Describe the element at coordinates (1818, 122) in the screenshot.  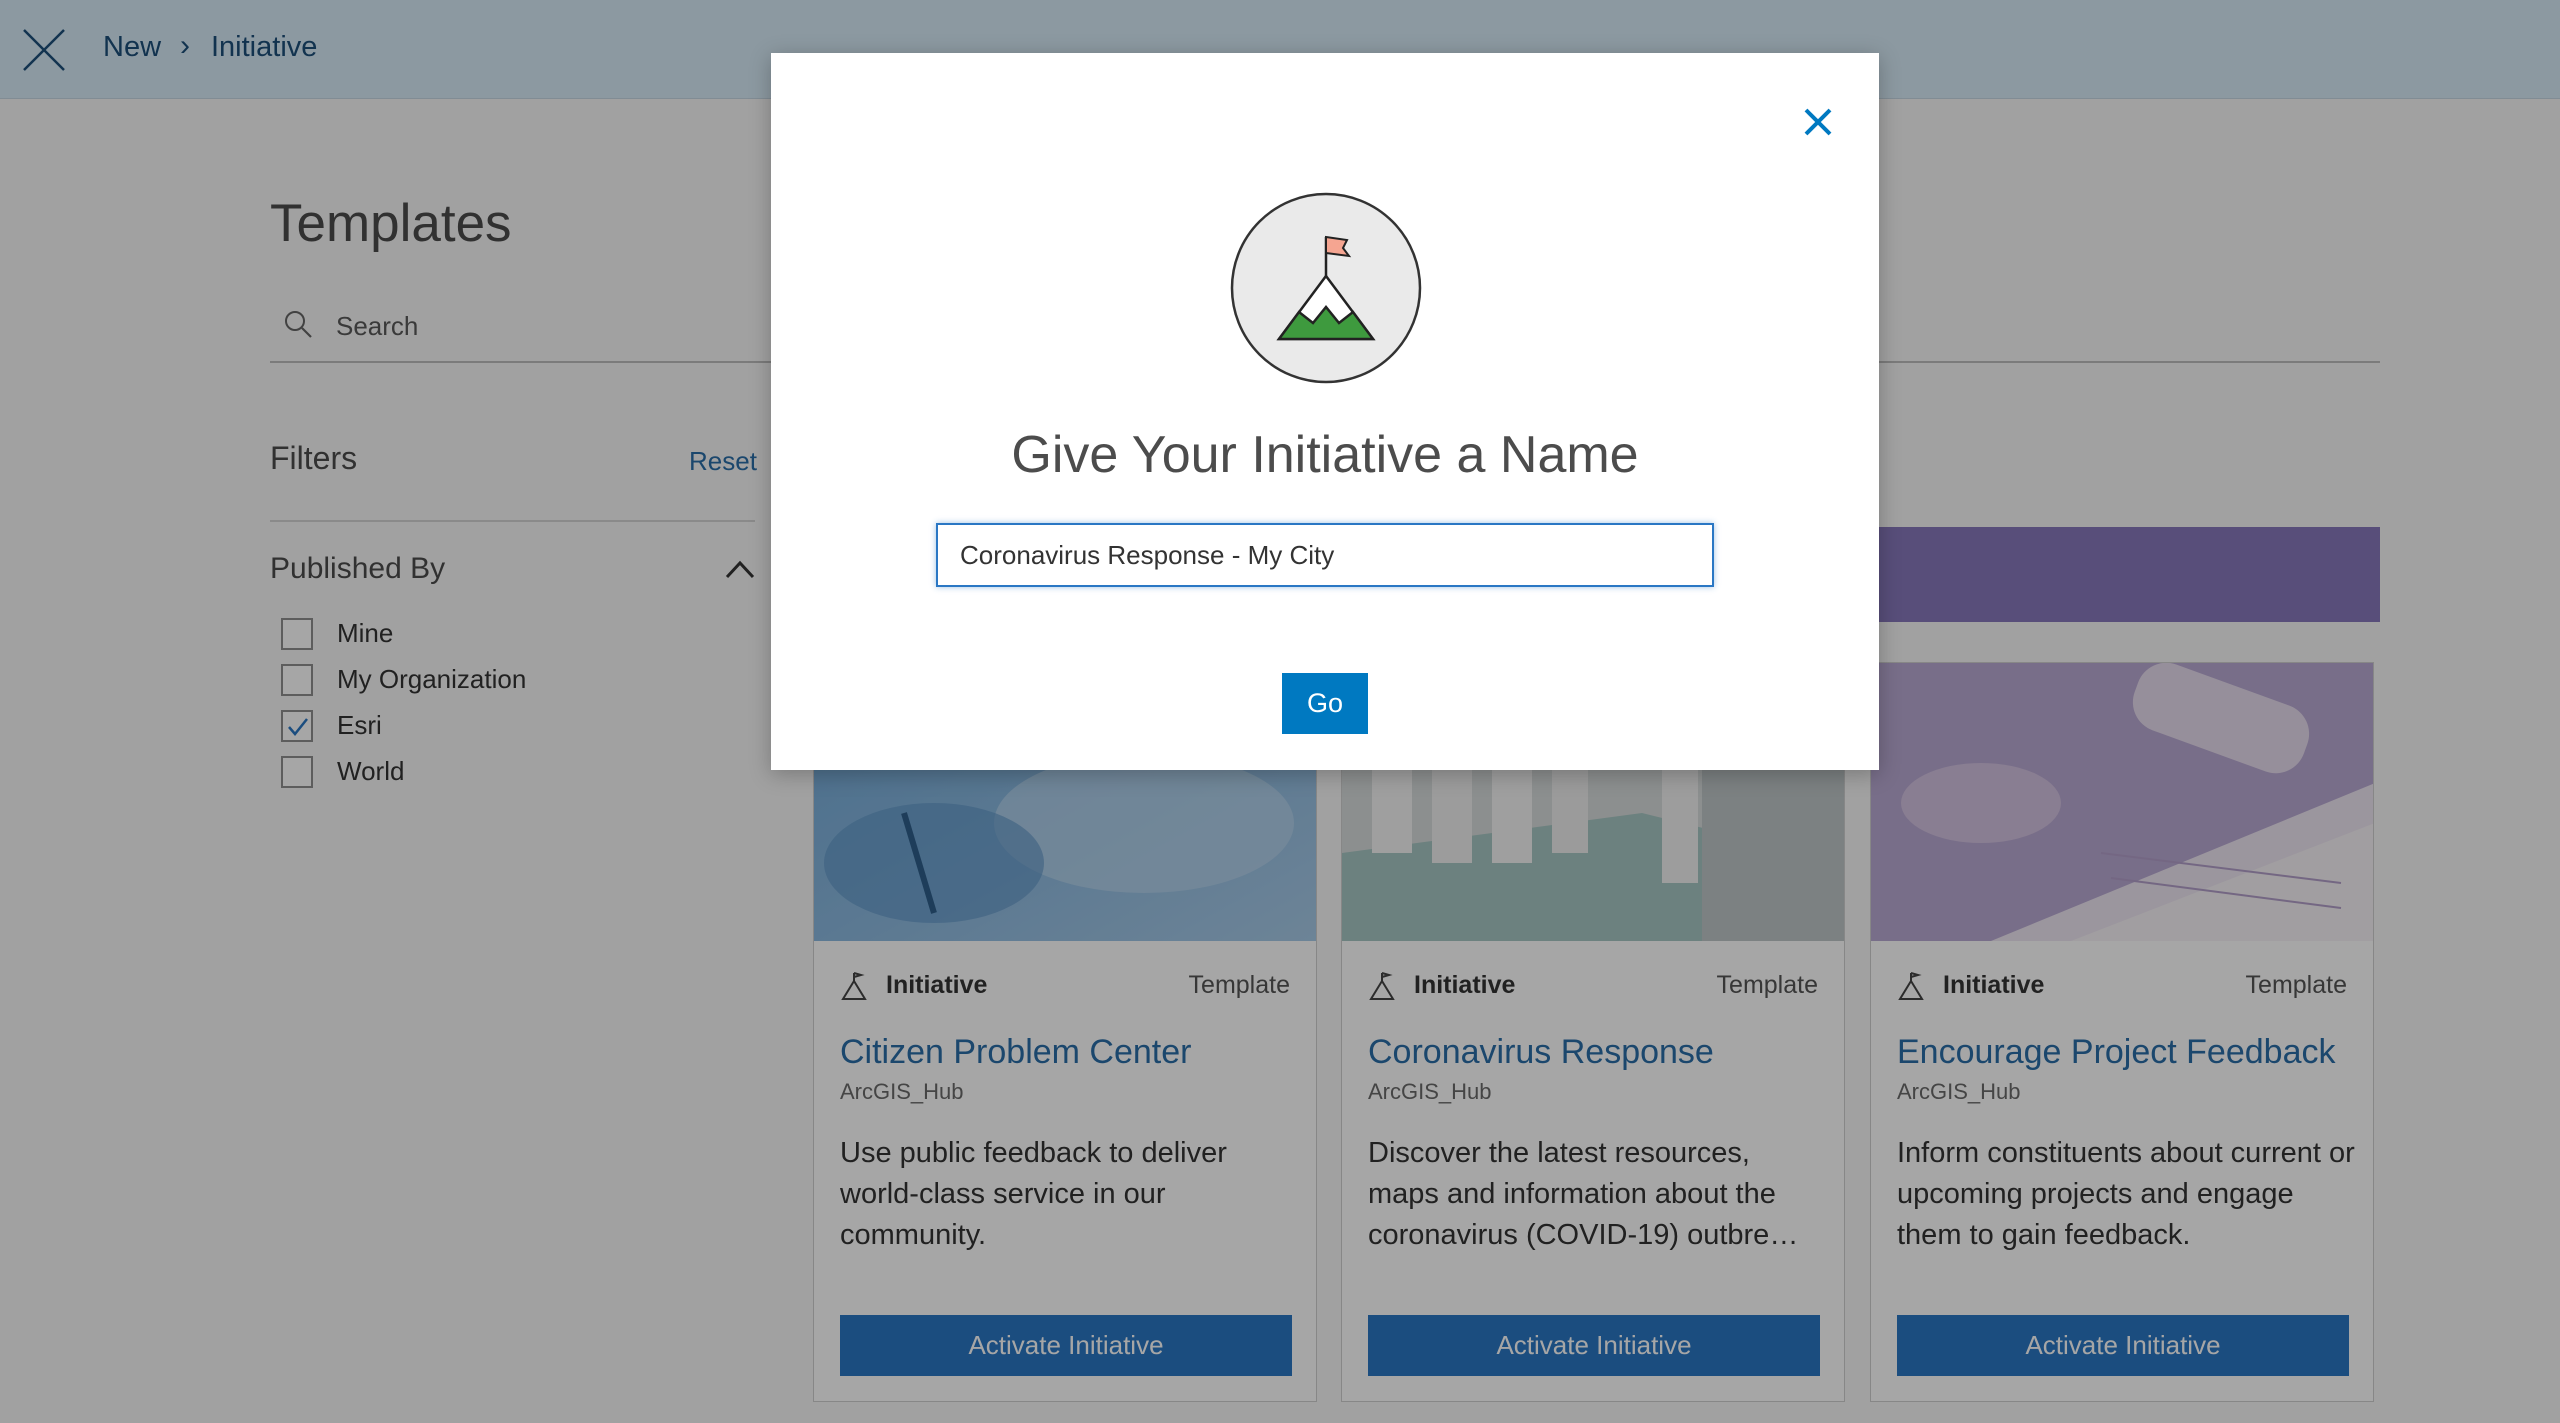
I see `close-icon` at that location.